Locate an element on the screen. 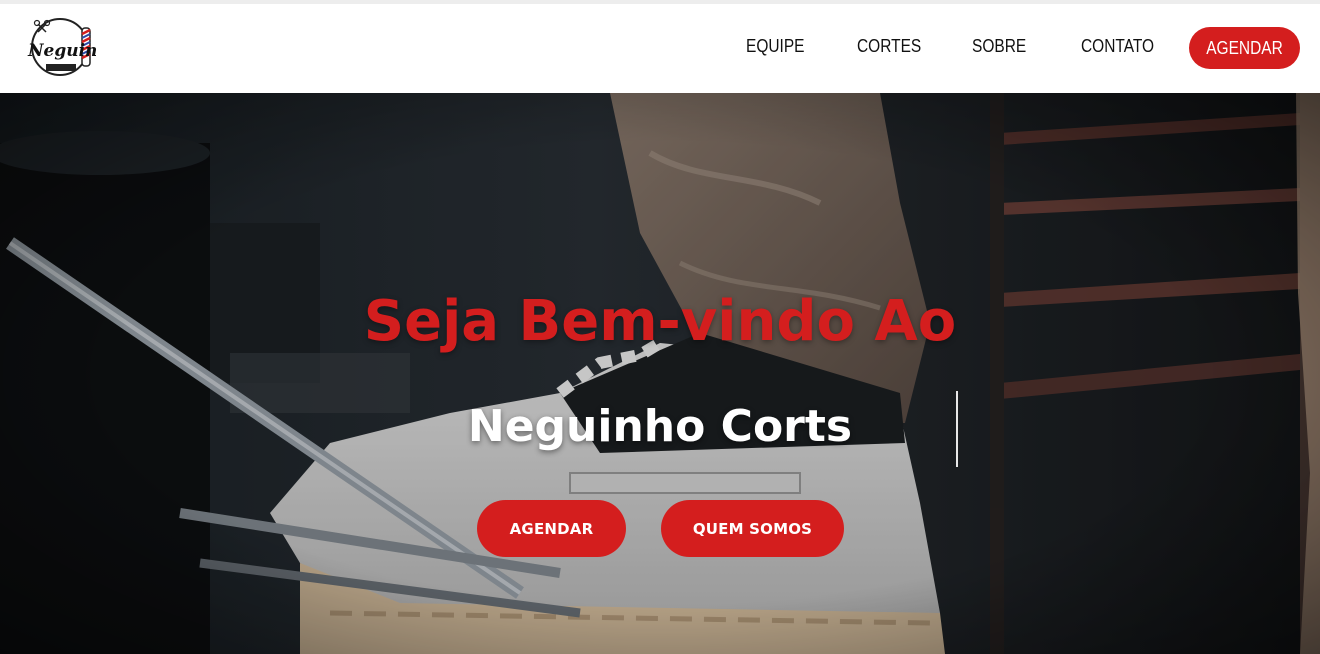  hero-quem-somos-label: QUEM SOMOS is located at coordinates (752, 528).